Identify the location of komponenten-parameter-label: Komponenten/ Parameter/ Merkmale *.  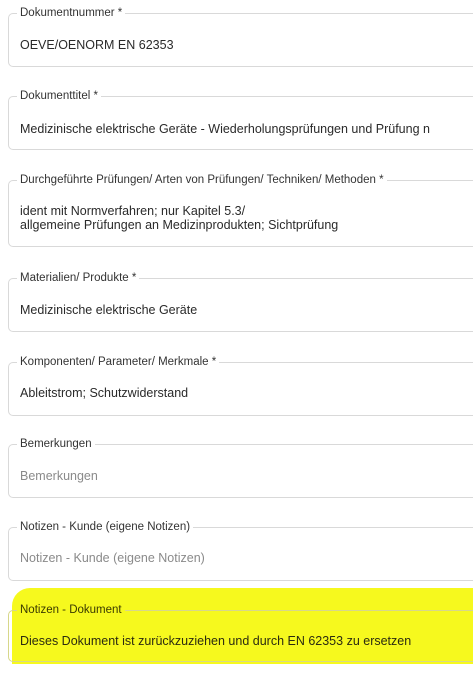
(118, 362).